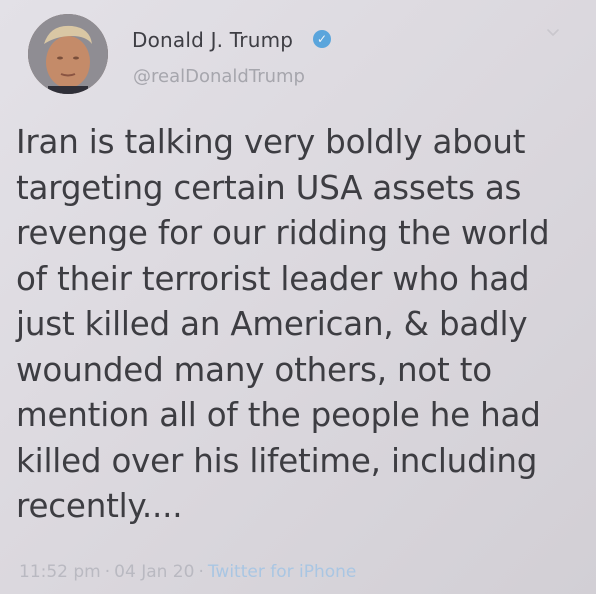 The image size is (596, 594). I want to click on profile-photo-icon, so click(68, 54).